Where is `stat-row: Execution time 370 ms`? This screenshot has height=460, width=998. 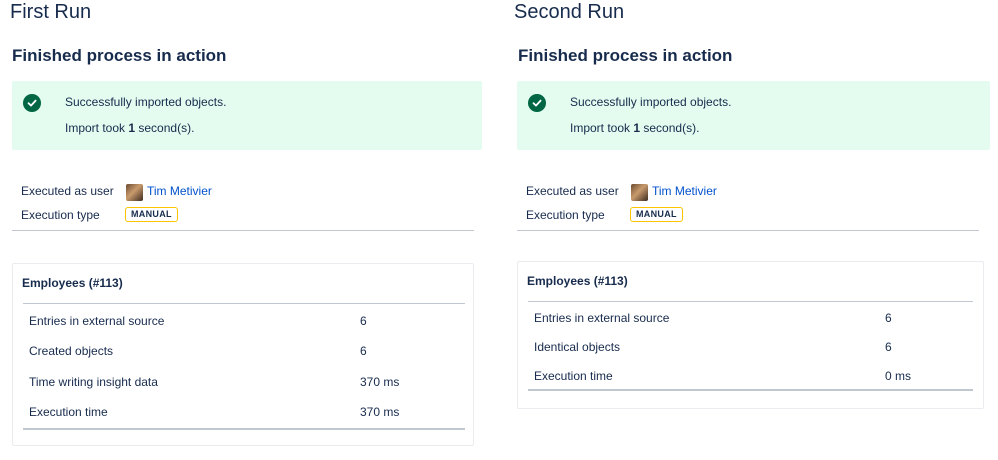
stat-row: Execution time 370 ms is located at coordinates (244, 412).